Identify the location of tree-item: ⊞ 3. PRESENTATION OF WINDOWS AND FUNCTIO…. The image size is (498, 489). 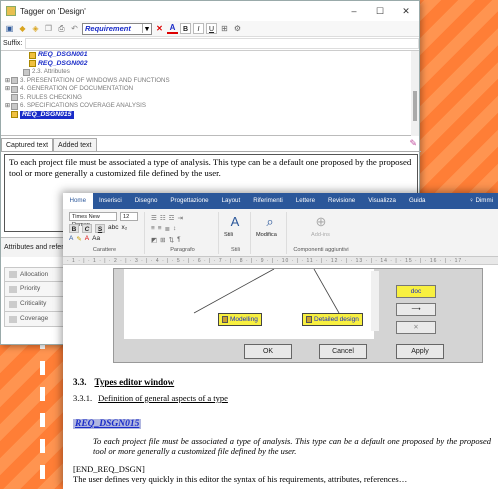
(207, 81).